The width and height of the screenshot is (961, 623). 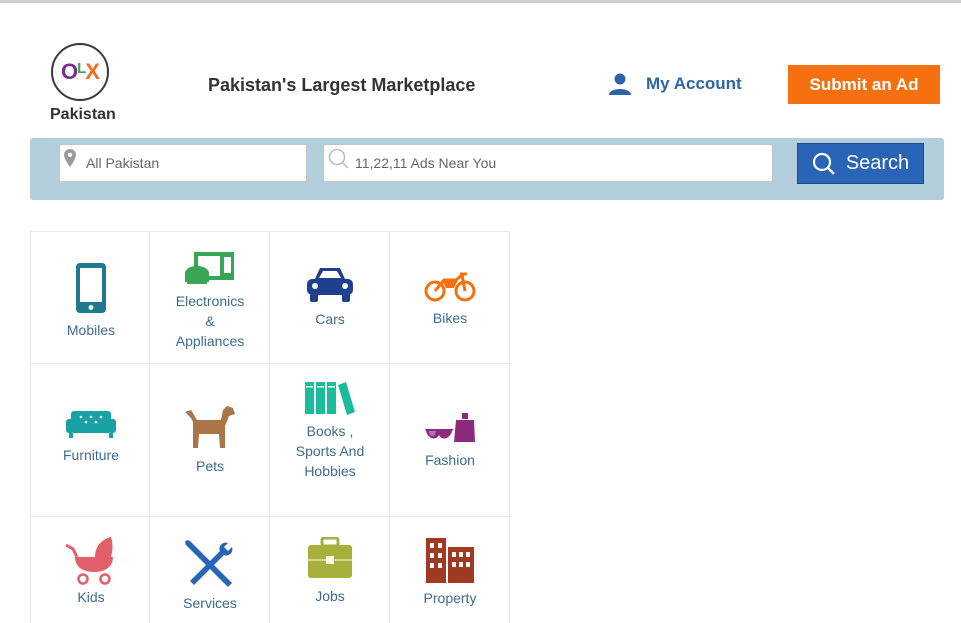 I want to click on category-label: Property, so click(x=450, y=598).